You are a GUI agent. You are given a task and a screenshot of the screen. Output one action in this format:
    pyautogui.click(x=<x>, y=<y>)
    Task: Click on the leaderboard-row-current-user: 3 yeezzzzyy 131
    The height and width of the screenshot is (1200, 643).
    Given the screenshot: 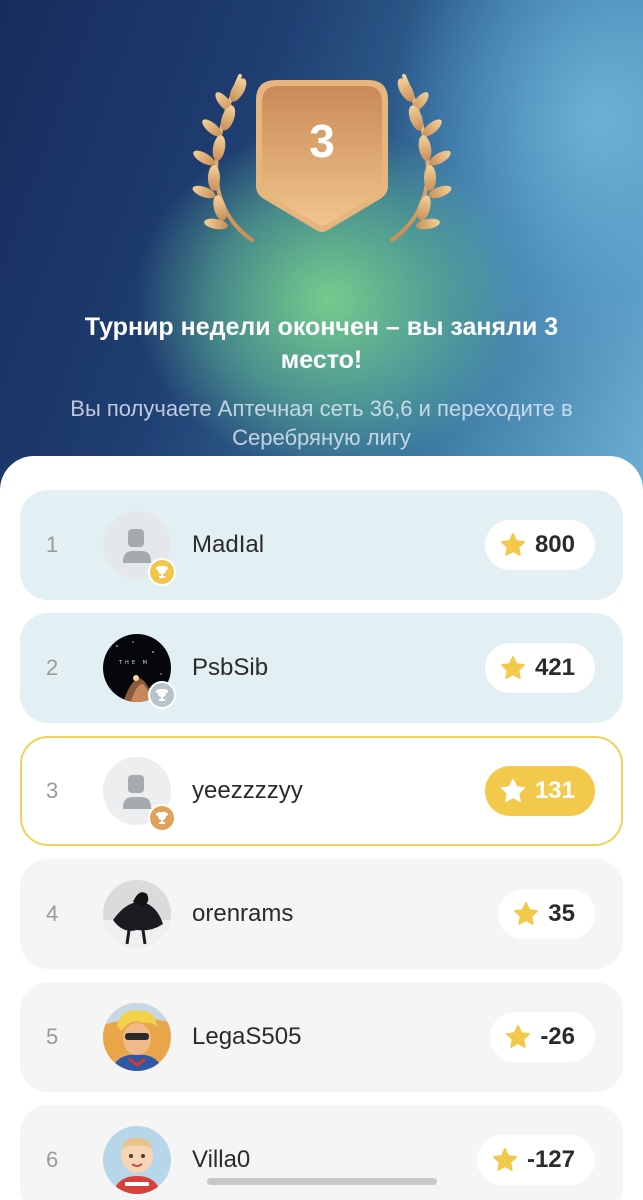 What is the action you would take?
    pyautogui.click(x=321, y=791)
    